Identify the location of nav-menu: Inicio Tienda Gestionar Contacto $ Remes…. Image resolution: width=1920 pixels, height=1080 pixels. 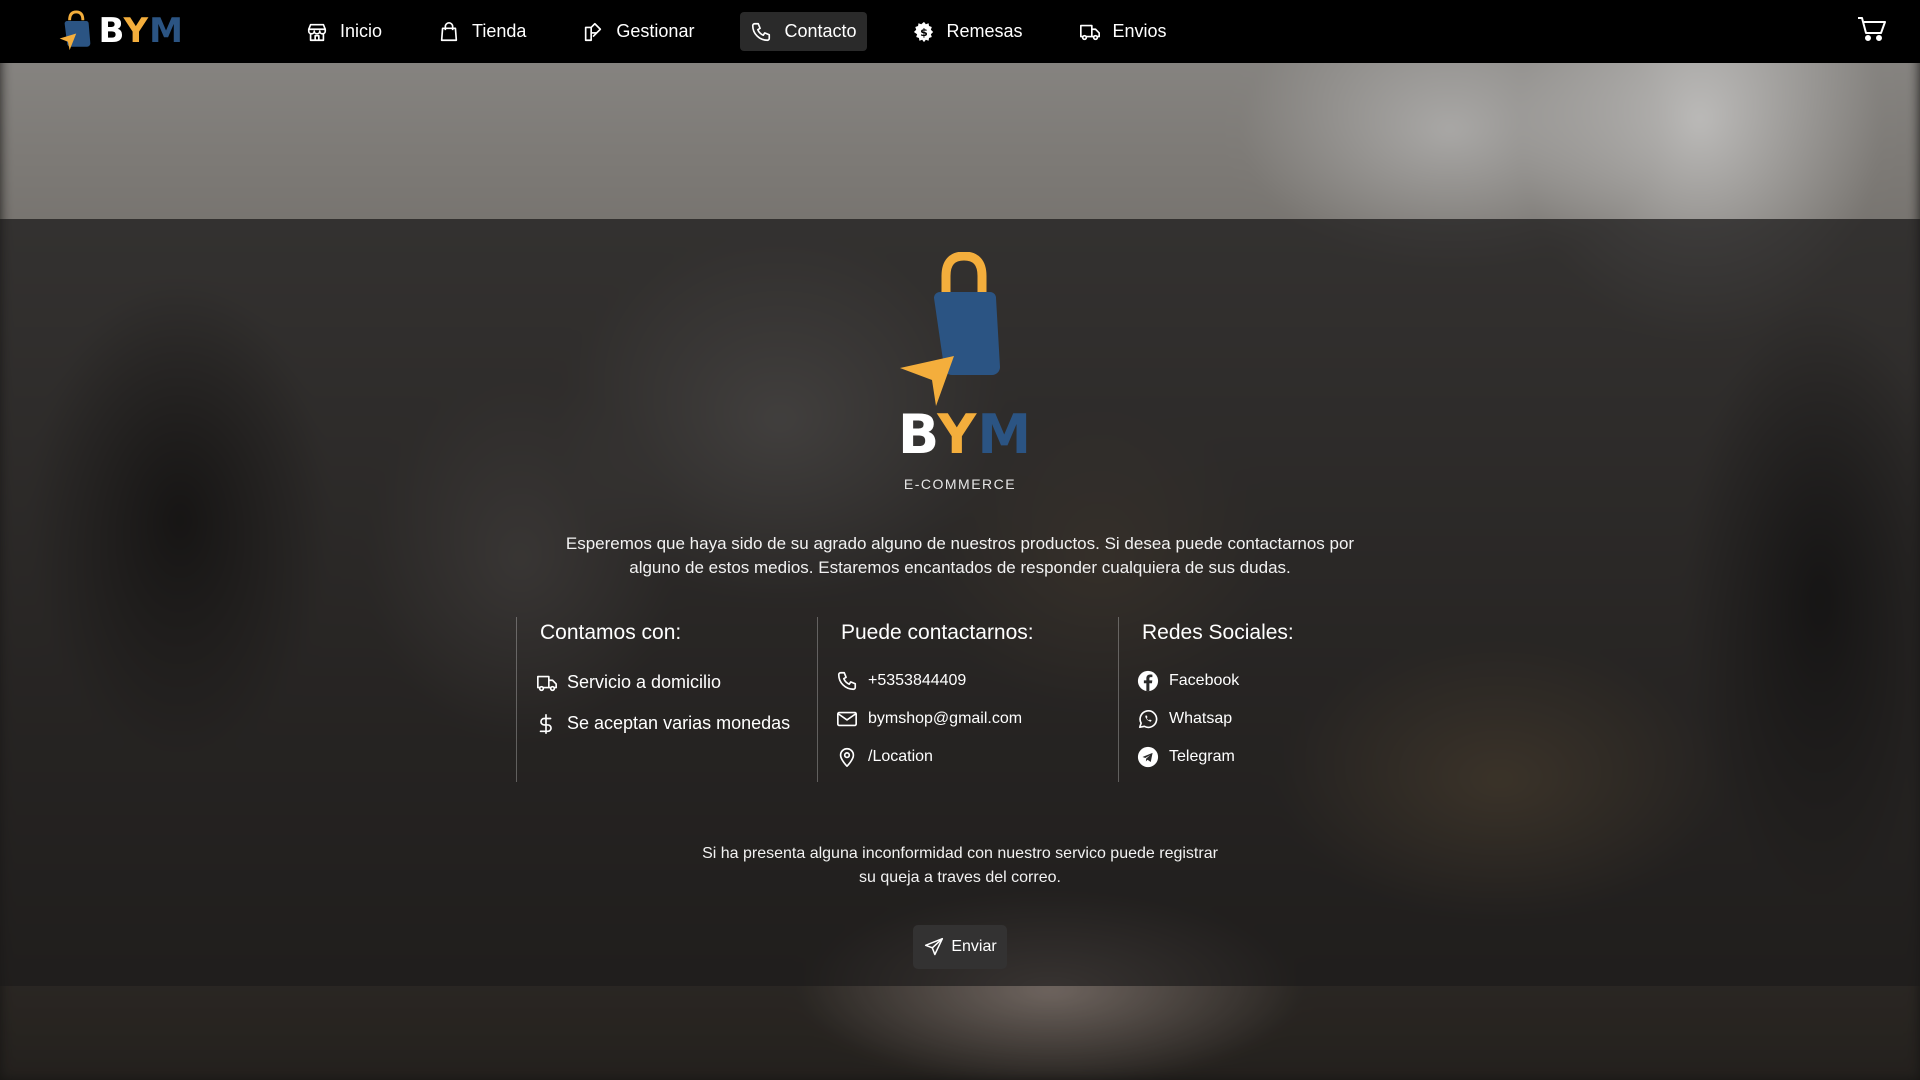
(754, 31).